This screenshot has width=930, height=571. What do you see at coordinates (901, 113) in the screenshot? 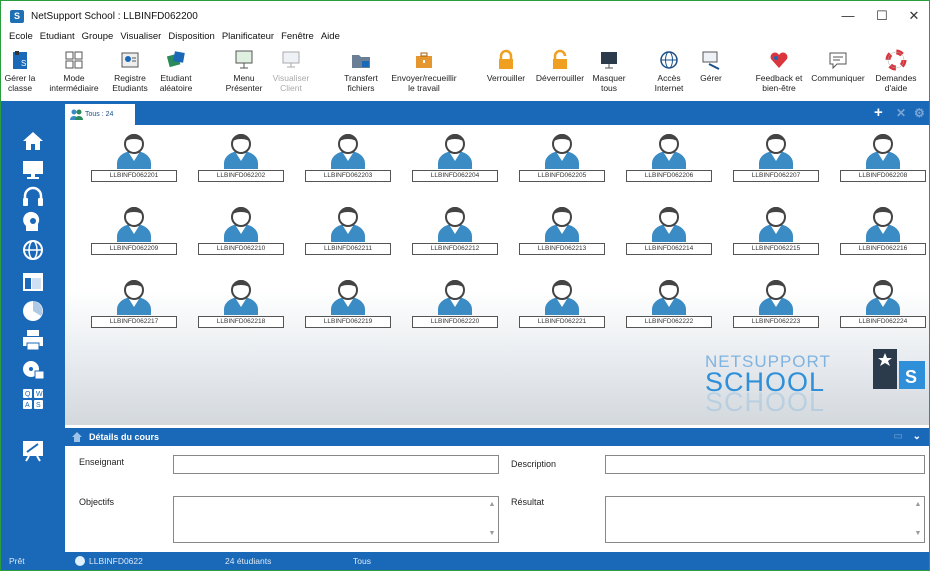
I see `close-tab-icon: ✕` at bounding box center [901, 113].